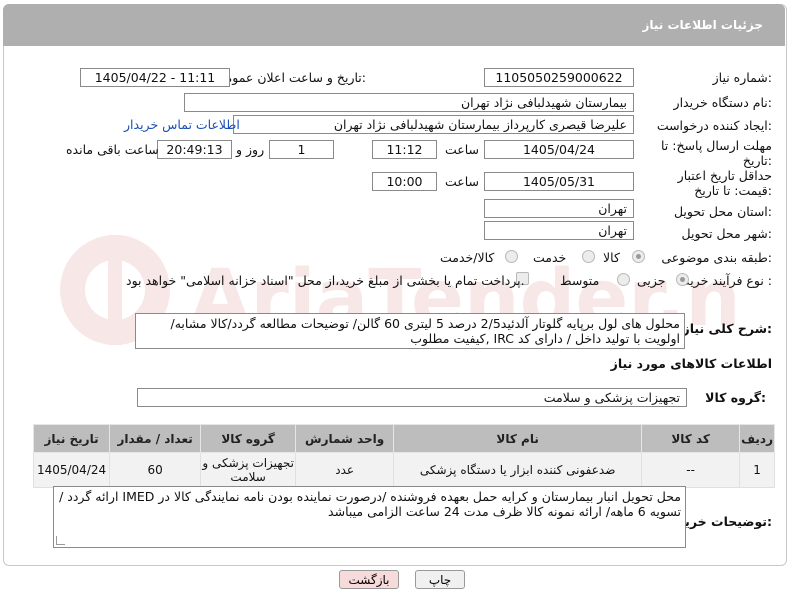 This screenshot has width=788, height=606. Describe the element at coordinates (369, 579) in the screenshot. I see `back-button: بازگشت` at that location.